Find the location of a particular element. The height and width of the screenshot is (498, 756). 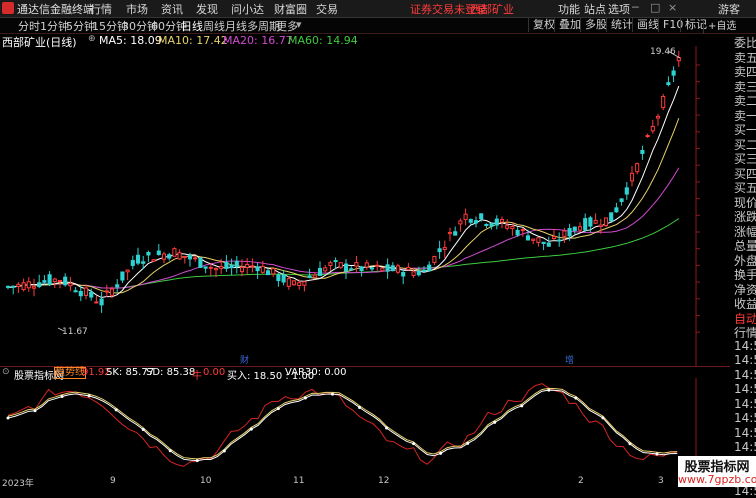

period-5min: 5分钟 is located at coordinates (80, 26).